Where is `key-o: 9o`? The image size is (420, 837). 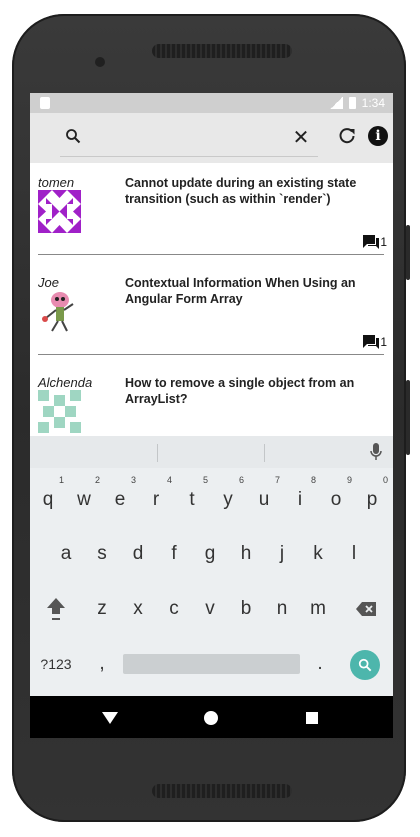
key-o: 9o is located at coordinates (336, 496).